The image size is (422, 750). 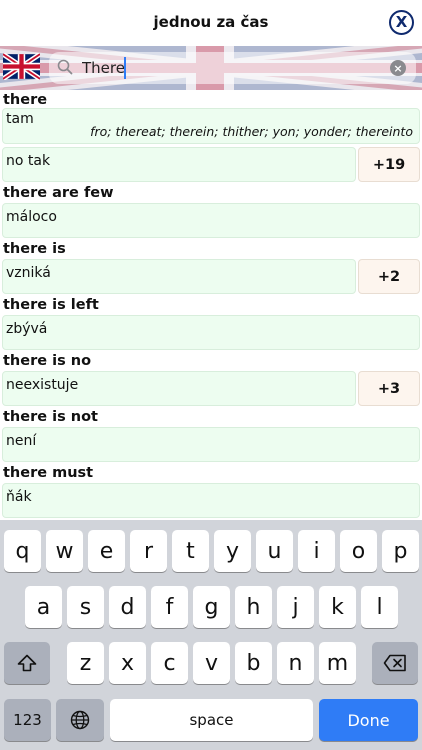 I want to click on key: n, so click(x=295, y=663).